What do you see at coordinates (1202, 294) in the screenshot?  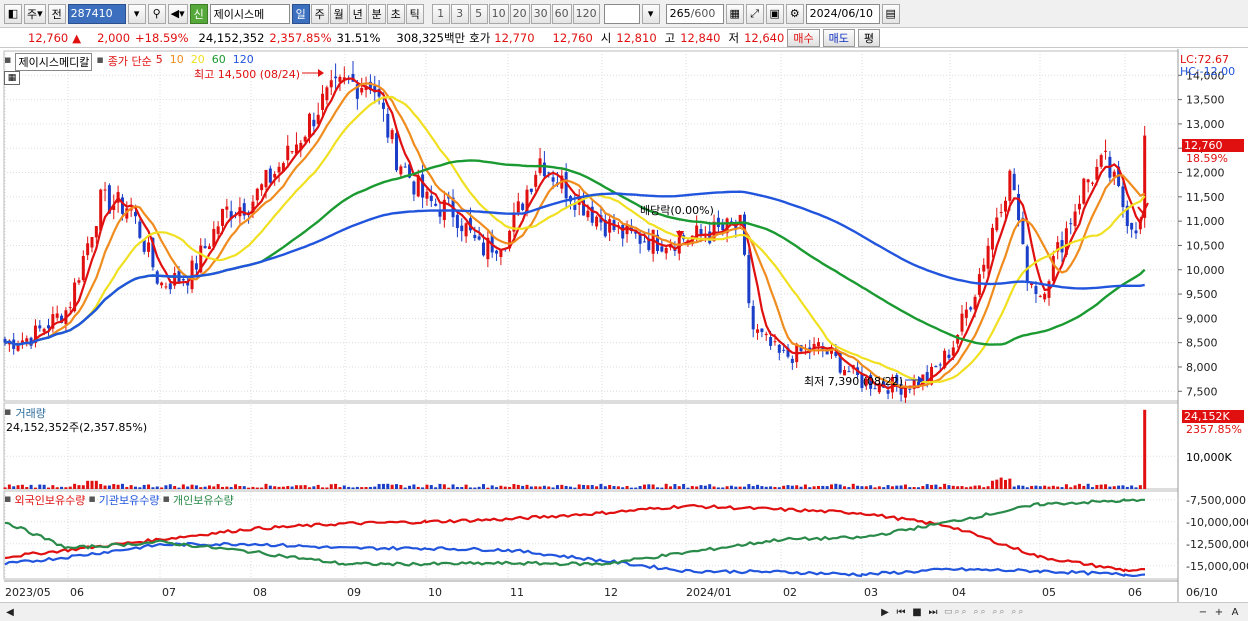 I see `price-tick-label: 9,500` at bounding box center [1202, 294].